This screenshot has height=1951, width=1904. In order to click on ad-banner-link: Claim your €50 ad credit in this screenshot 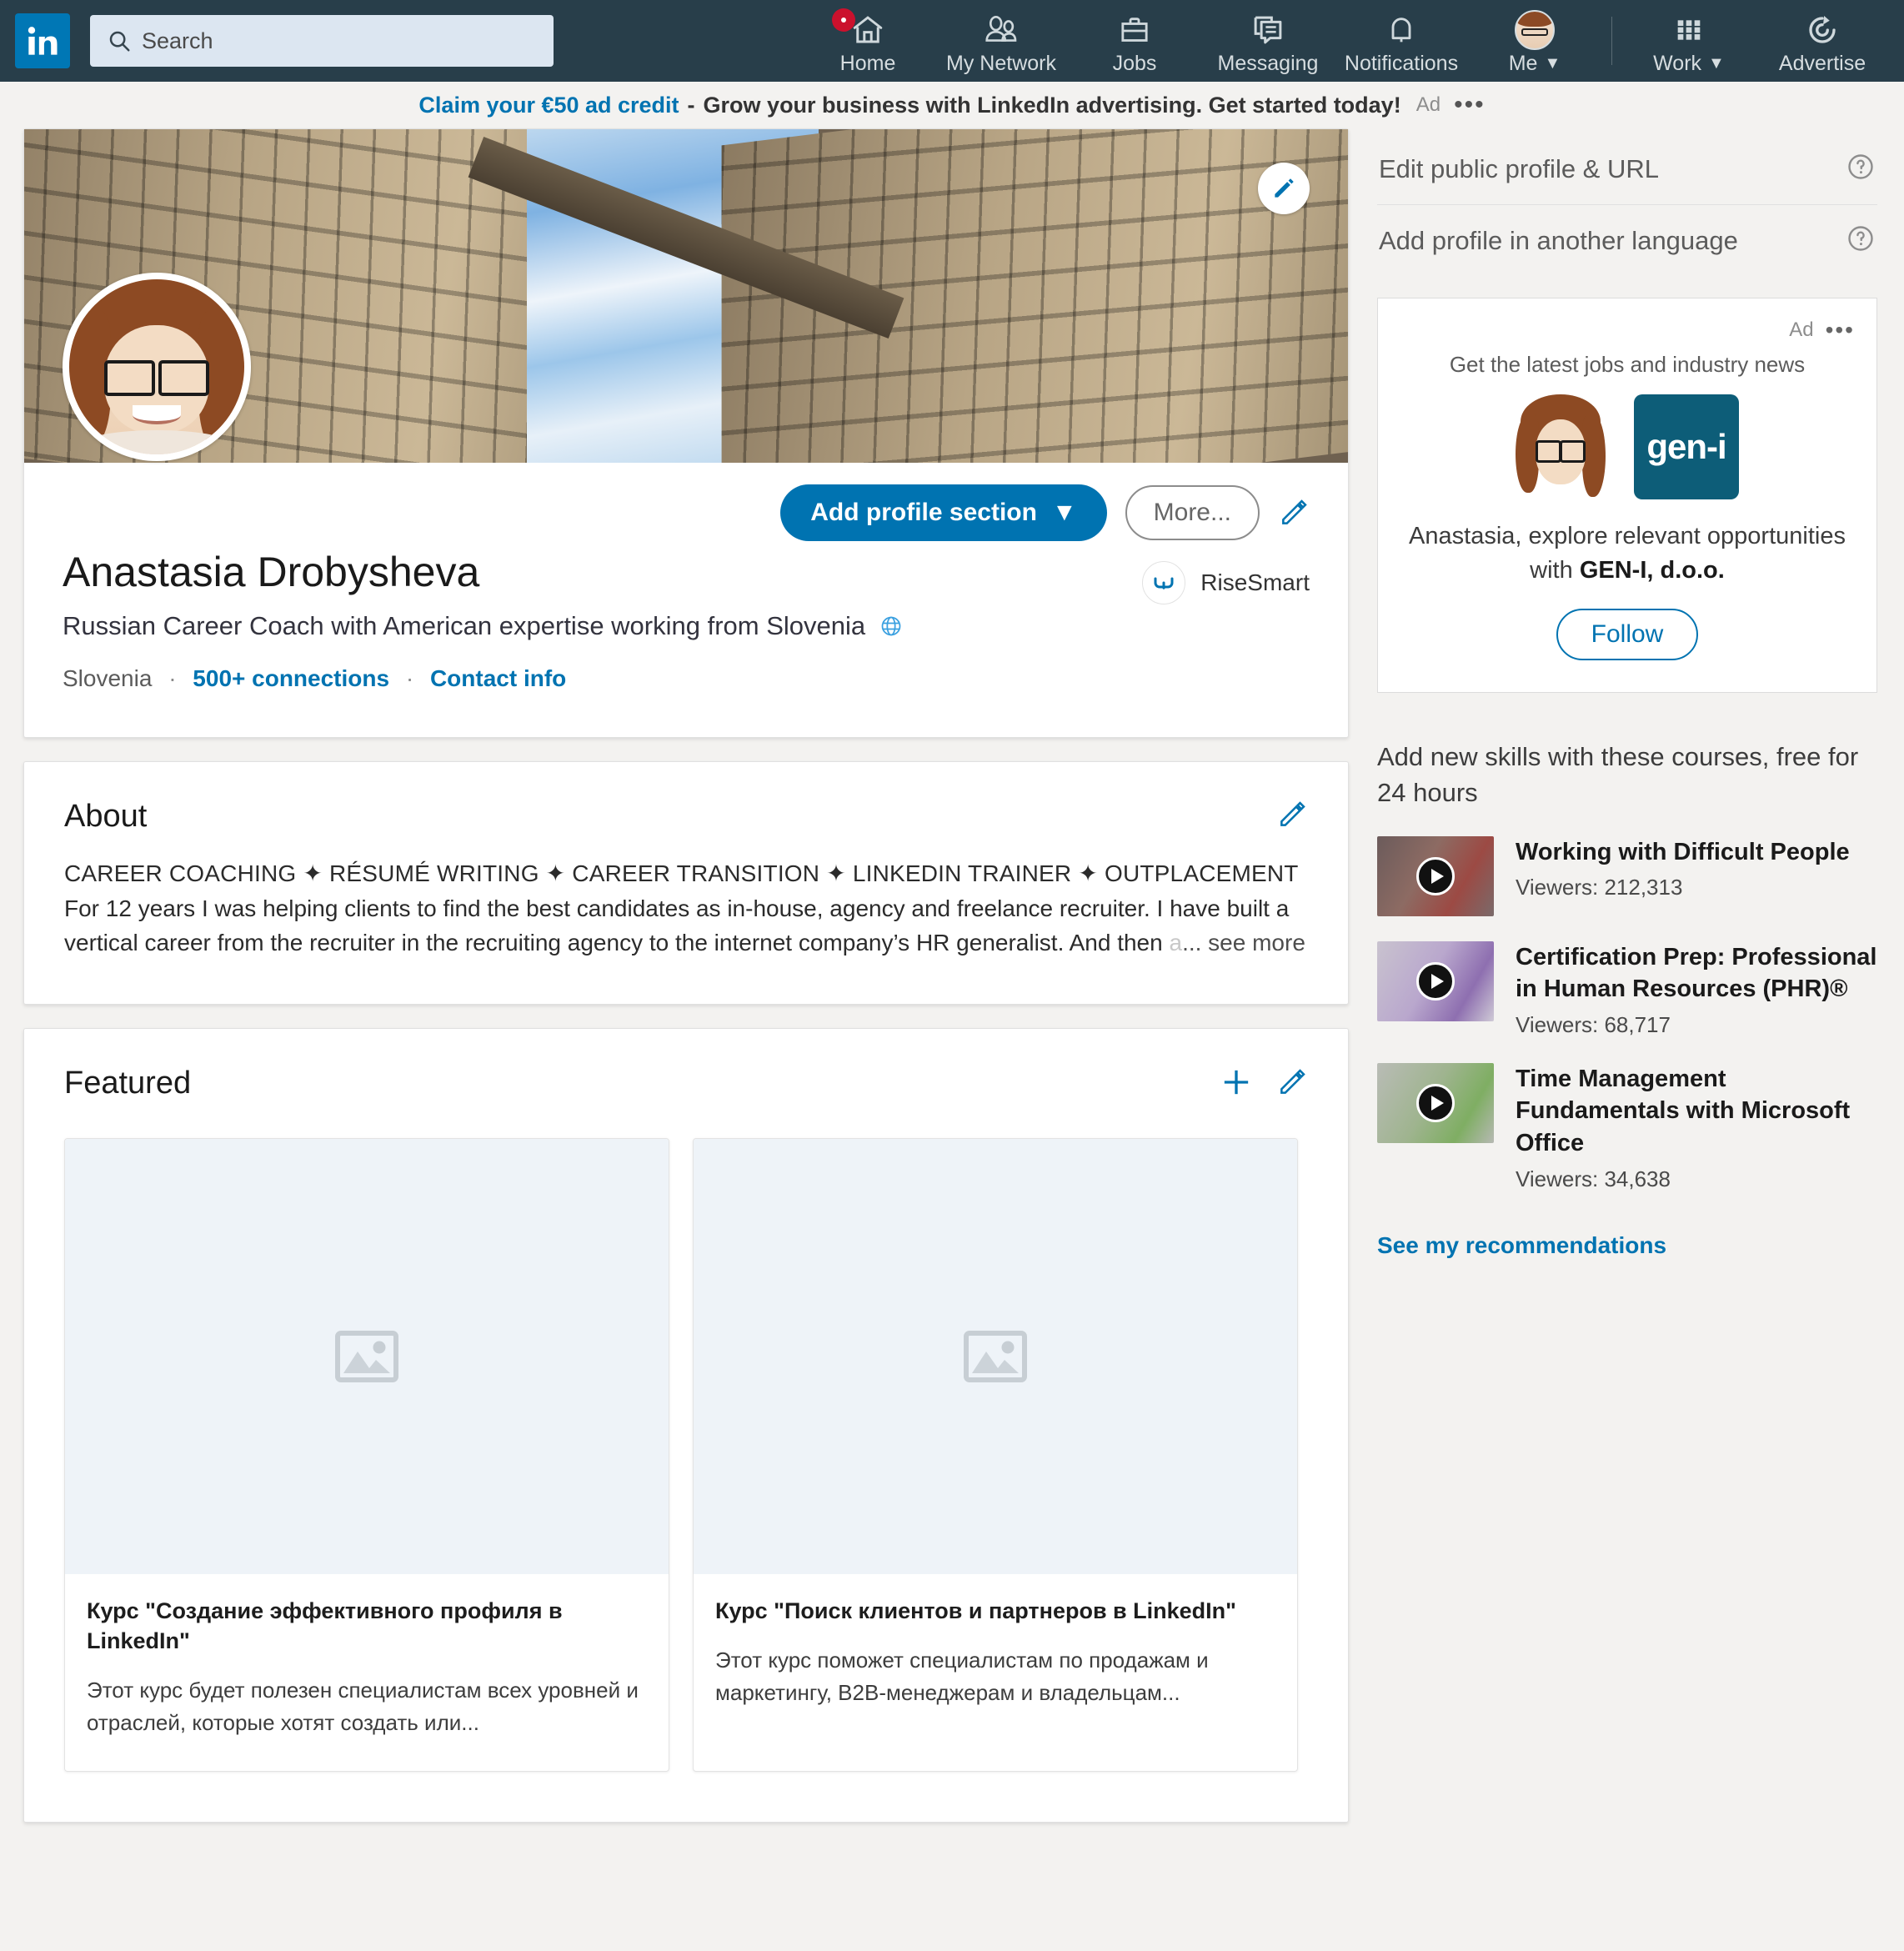, I will do `click(548, 105)`.